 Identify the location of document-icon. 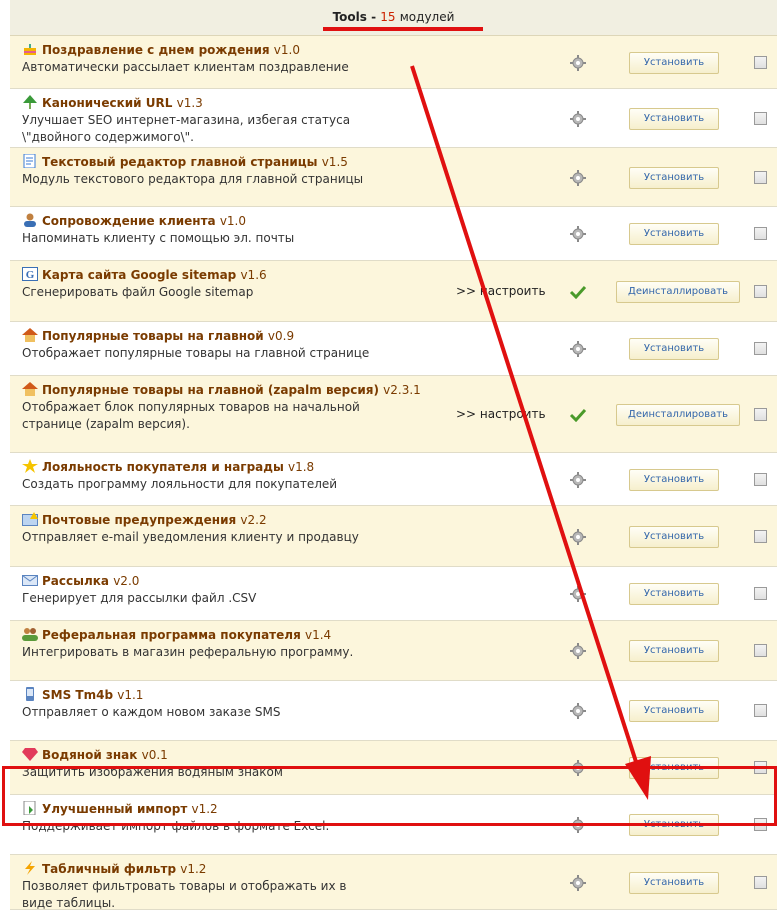
(32, 161).